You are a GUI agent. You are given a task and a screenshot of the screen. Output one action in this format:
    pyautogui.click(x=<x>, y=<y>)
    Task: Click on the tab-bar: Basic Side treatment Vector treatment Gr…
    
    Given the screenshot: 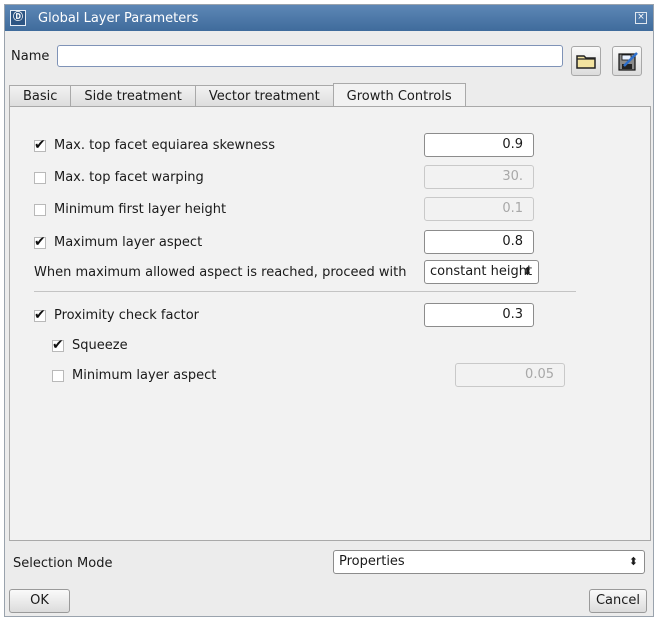 What is the action you would take?
    pyautogui.click(x=237, y=95)
    